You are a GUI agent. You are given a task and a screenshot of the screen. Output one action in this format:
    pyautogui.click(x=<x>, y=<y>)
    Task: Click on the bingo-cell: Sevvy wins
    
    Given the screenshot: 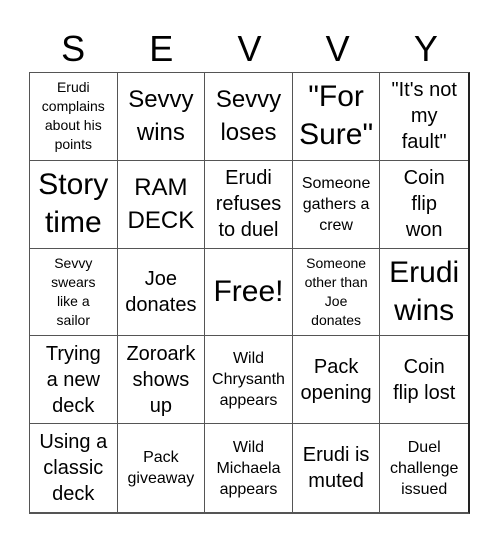 What is the action you would take?
    pyautogui.click(x=161, y=117)
    